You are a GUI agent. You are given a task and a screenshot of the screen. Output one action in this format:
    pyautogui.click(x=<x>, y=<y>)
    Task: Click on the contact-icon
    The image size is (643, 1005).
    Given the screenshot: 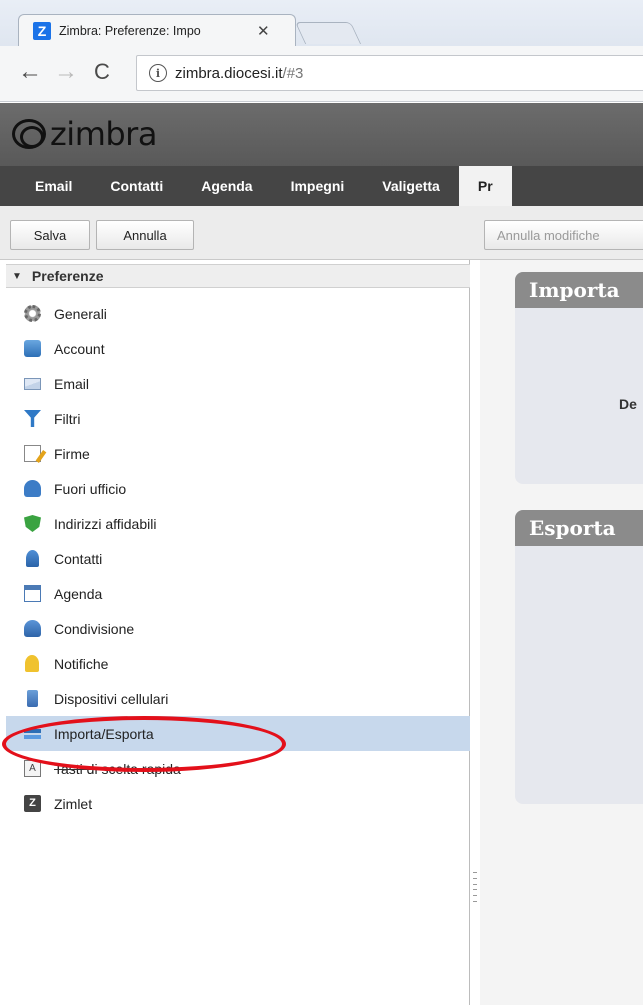 What is the action you would take?
    pyautogui.click(x=32, y=558)
    